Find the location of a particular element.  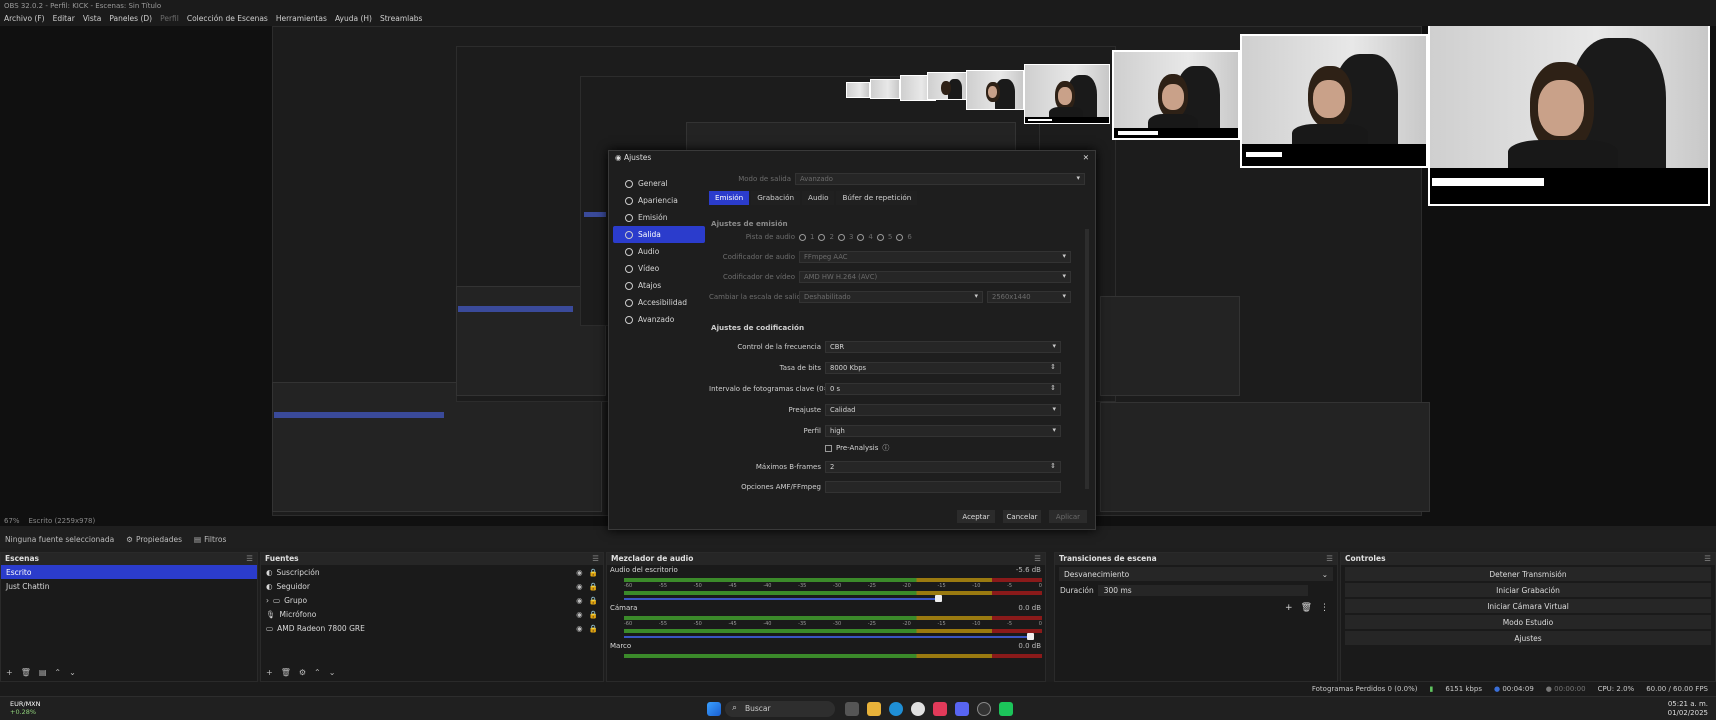

menu-editar: Editar is located at coordinates (64, 19).